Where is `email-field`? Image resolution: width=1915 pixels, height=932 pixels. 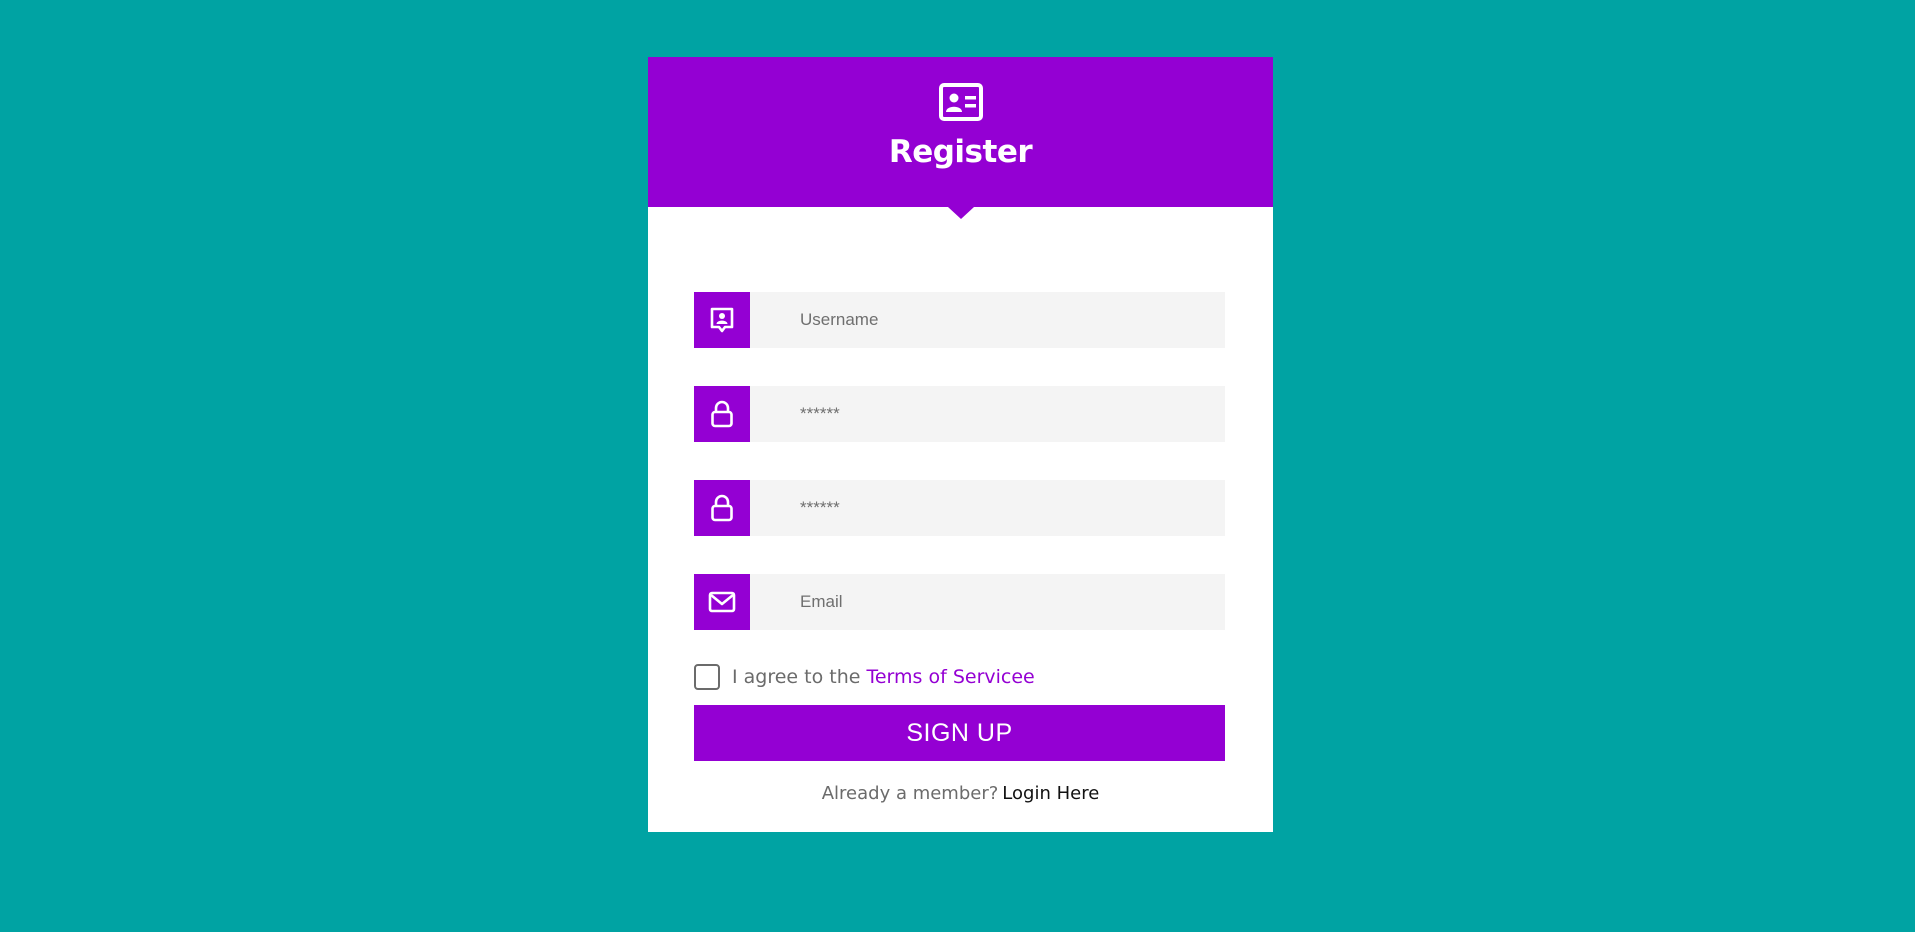
email-field is located at coordinates (959, 602).